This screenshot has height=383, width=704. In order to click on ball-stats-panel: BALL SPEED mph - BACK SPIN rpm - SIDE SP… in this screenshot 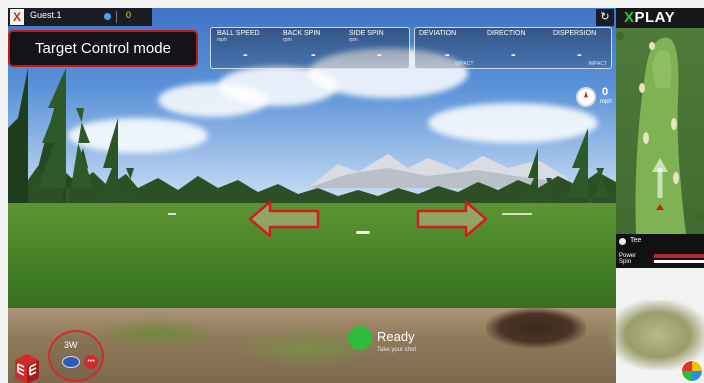, I will do `click(310, 48)`.